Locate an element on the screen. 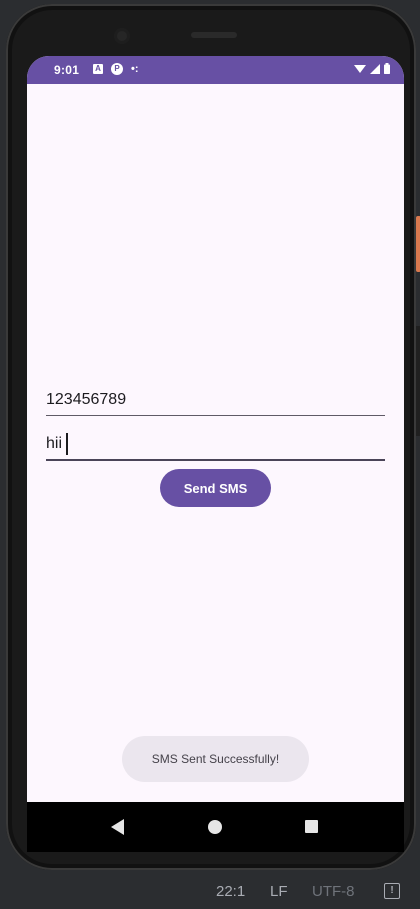 Image resolution: width=420 pixels, height=909 pixels. navigation-bar is located at coordinates (215, 827).